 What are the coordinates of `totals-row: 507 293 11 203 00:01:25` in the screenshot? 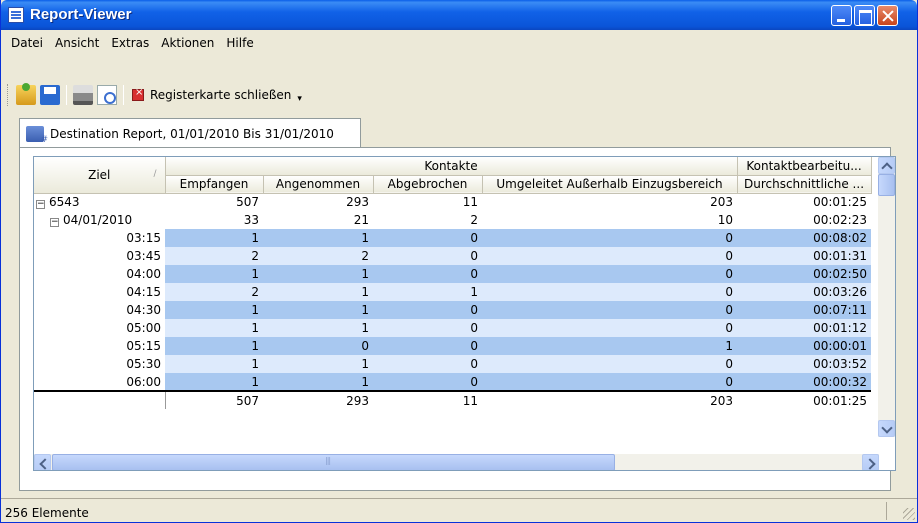 It's located at (452, 399).